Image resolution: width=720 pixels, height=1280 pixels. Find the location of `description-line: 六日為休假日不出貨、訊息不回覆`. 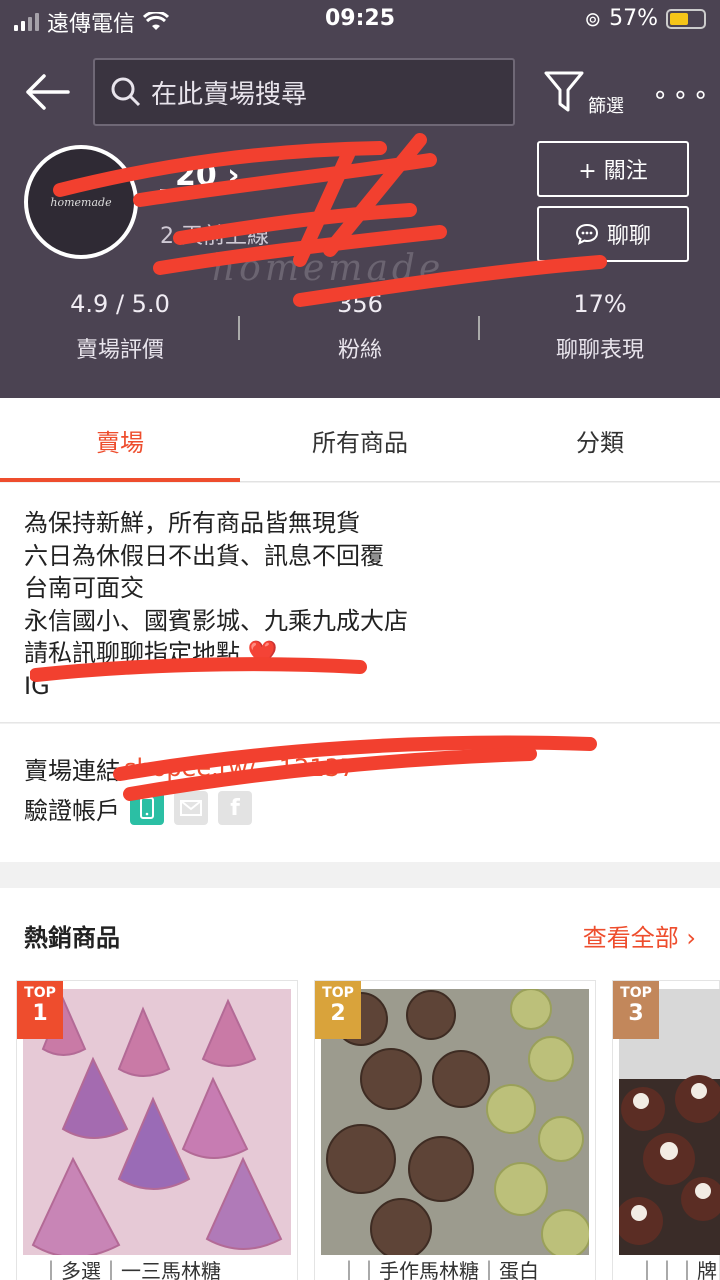

description-line: 六日為休假日不出貨、訊息不回覆 is located at coordinates (204, 555).